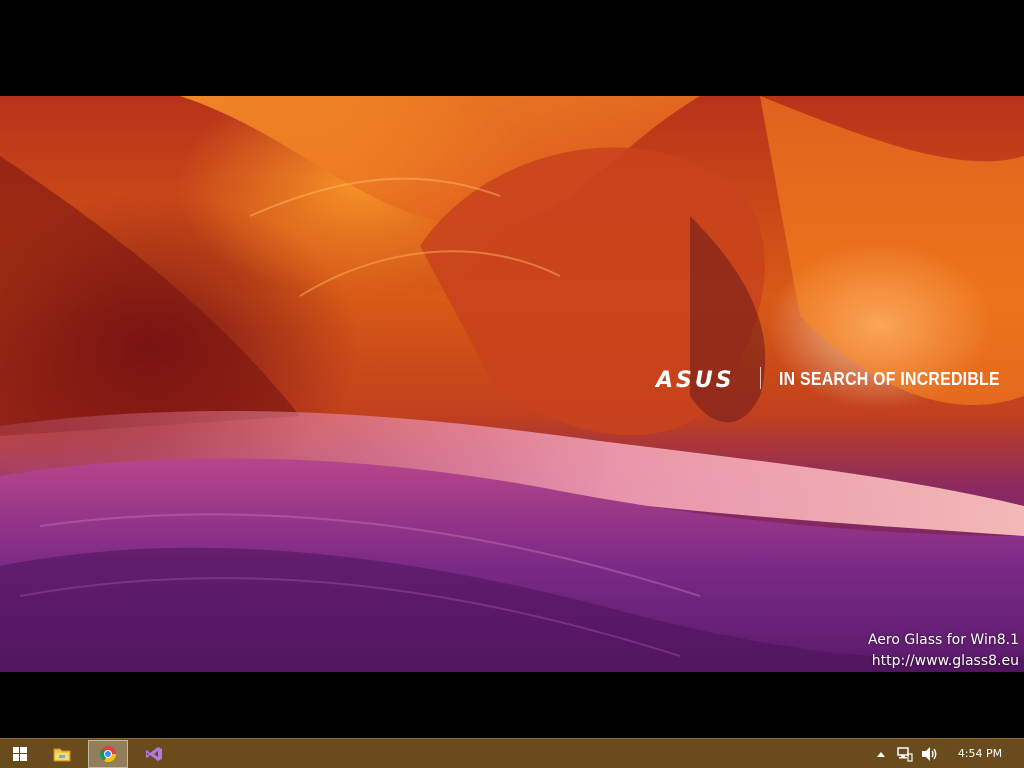 Image resolution: width=1024 pixels, height=768 pixels. Describe the element at coordinates (943, 640) in the screenshot. I see `watermark-title: Aero Glass for Win8.1` at that location.